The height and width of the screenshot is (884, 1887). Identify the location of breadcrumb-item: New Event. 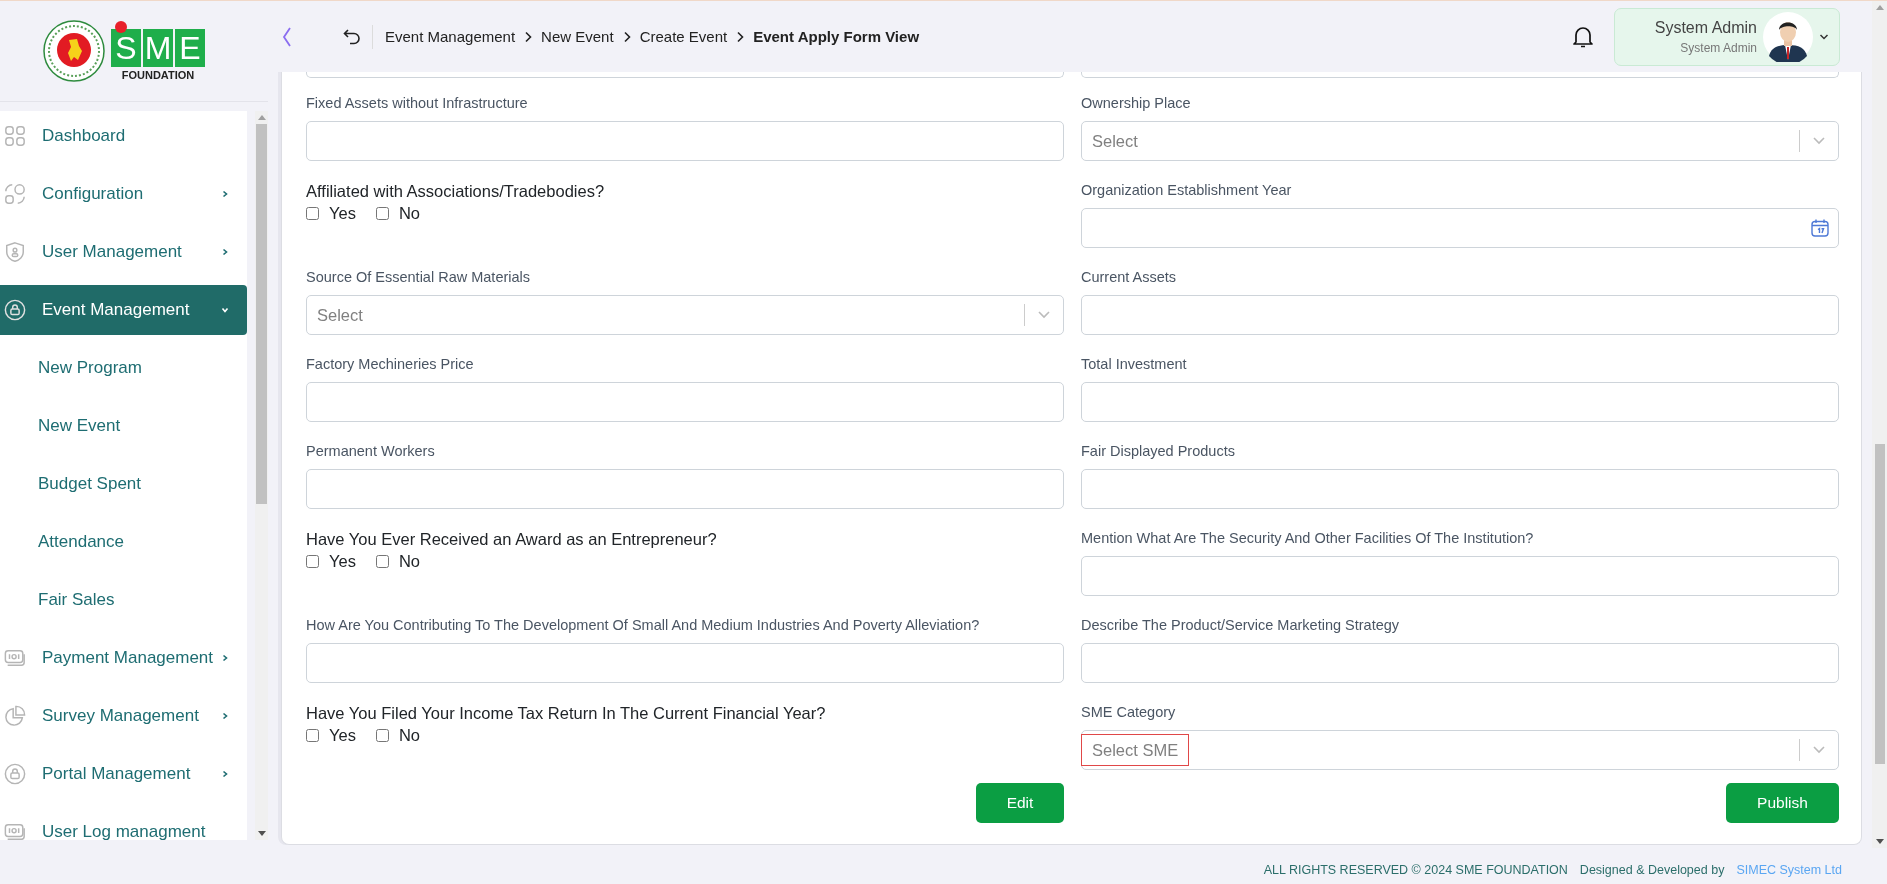
(577, 36).